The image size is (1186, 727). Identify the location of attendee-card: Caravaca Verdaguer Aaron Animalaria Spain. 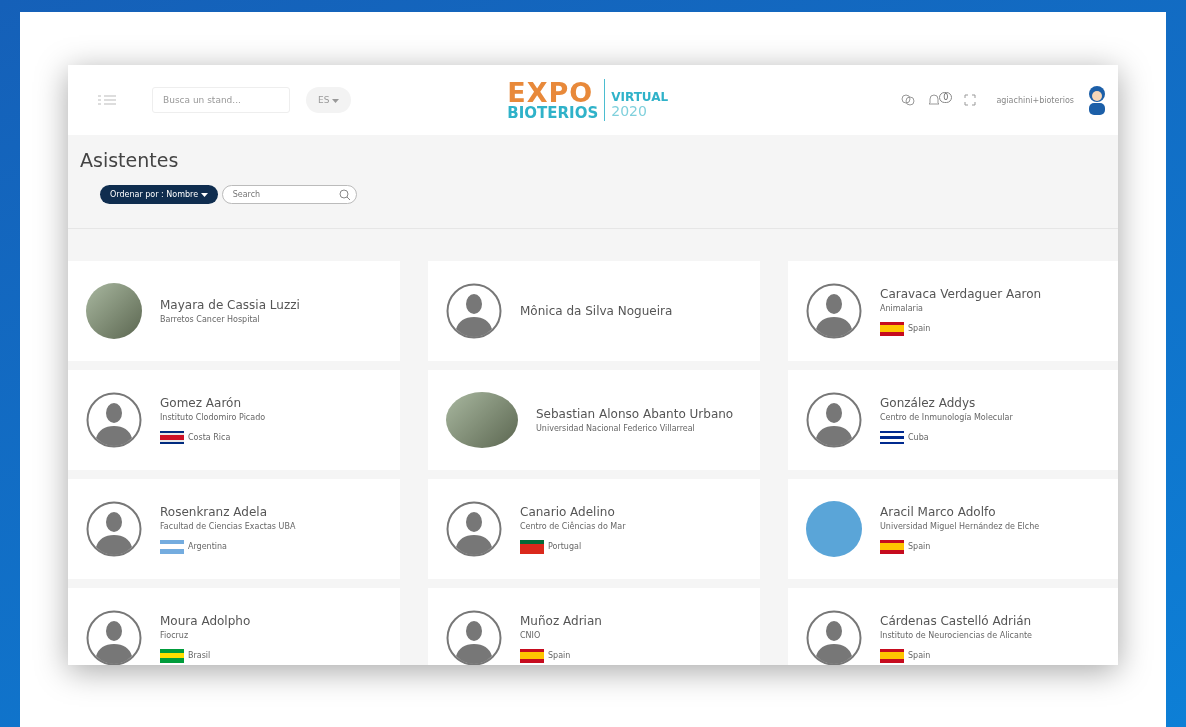
(953, 311).